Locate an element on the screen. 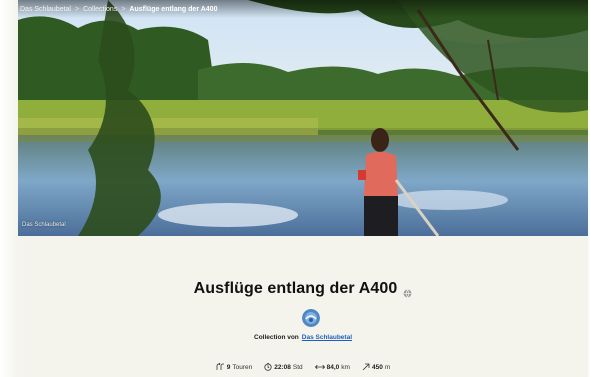 The height and width of the screenshot is (377, 590). stat-duration: 22:08 Std is located at coordinates (283, 367).